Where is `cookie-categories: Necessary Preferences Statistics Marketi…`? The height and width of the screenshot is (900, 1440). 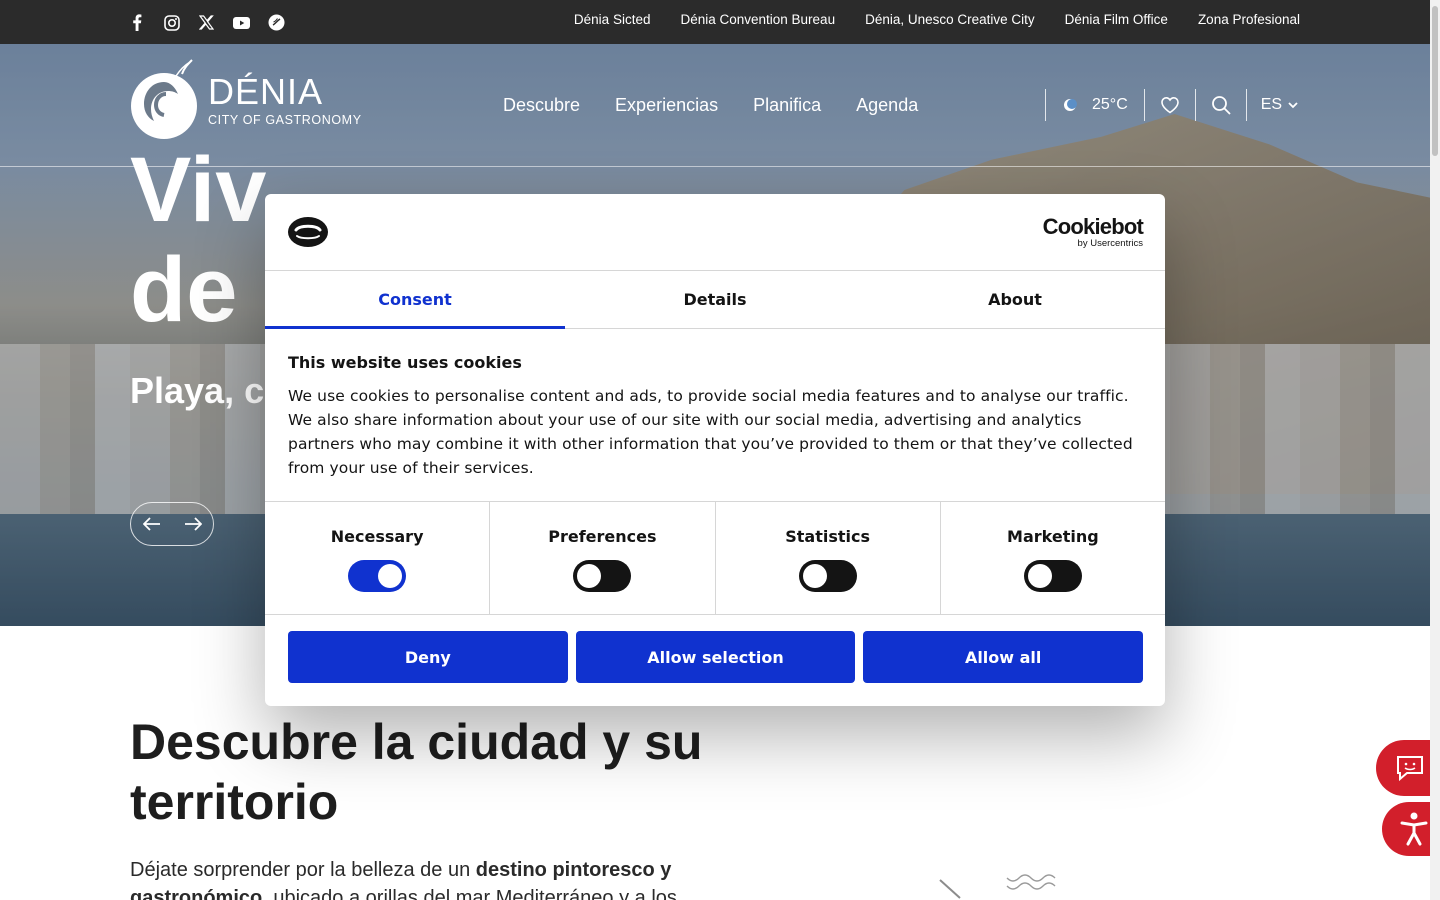 cookie-categories: Necessary Preferences Statistics Marketi… is located at coordinates (715, 558).